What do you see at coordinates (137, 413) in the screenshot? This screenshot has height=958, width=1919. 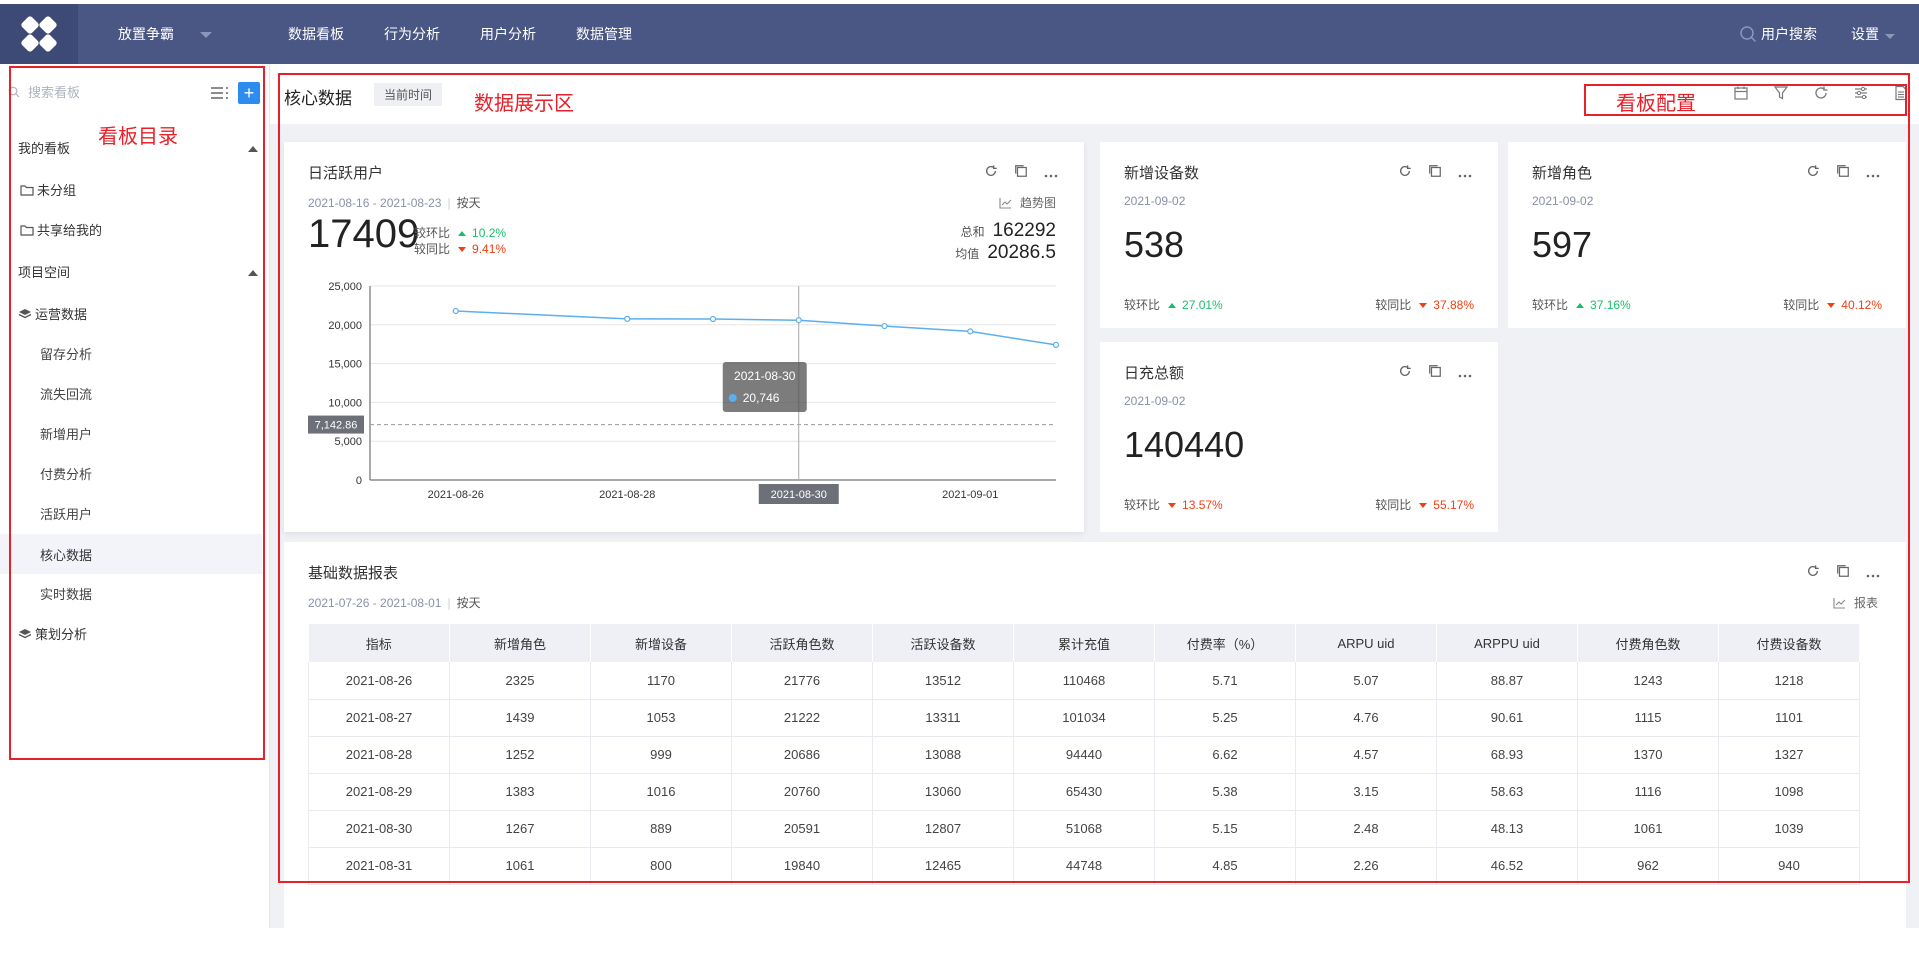 I see `catalog-annotation-box` at bounding box center [137, 413].